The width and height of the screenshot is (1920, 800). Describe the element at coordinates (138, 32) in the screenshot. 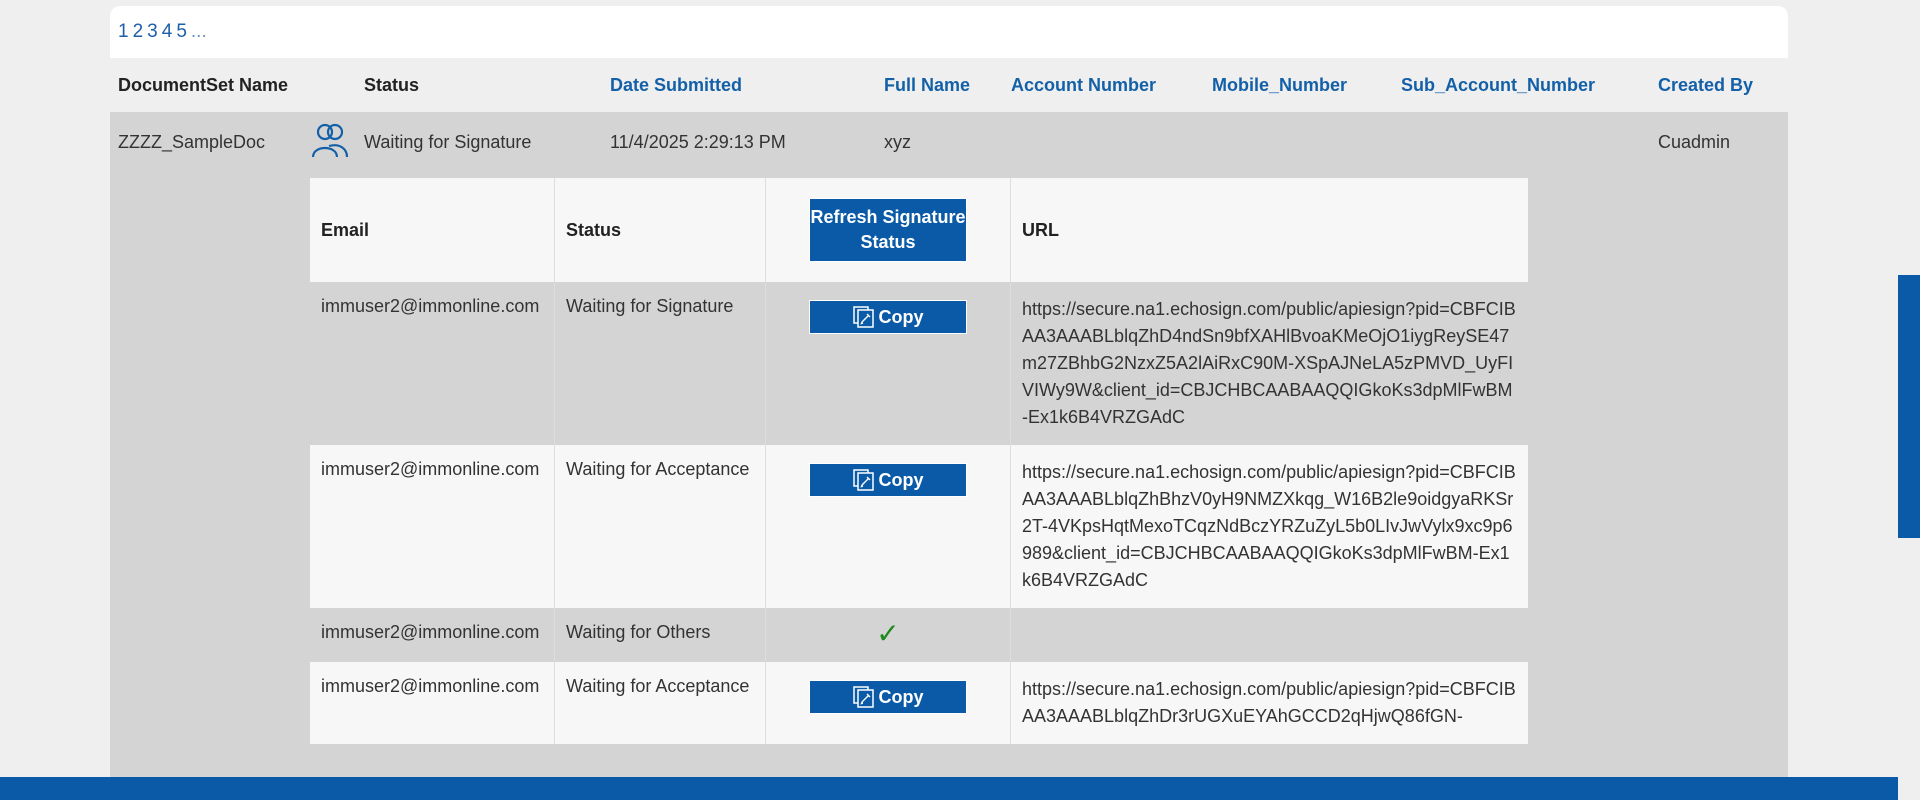

I see `page-link-2: 2` at that location.